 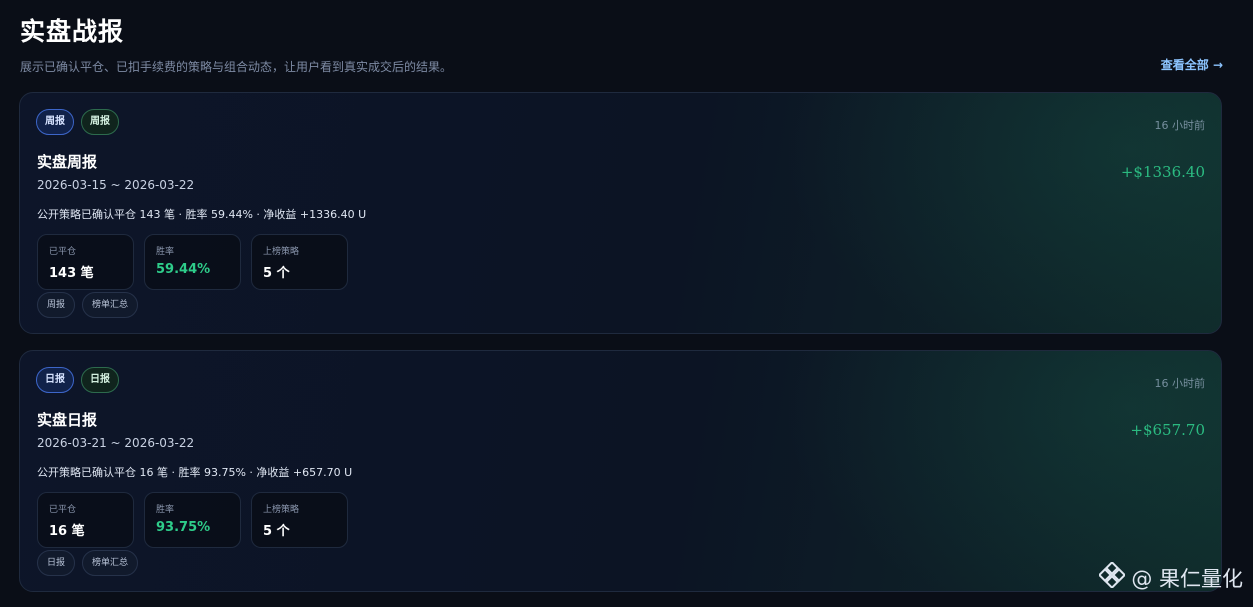 What do you see at coordinates (116, 185) in the screenshot?
I see `date-range: 2026-03-15 ~ 2026-03-22` at bounding box center [116, 185].